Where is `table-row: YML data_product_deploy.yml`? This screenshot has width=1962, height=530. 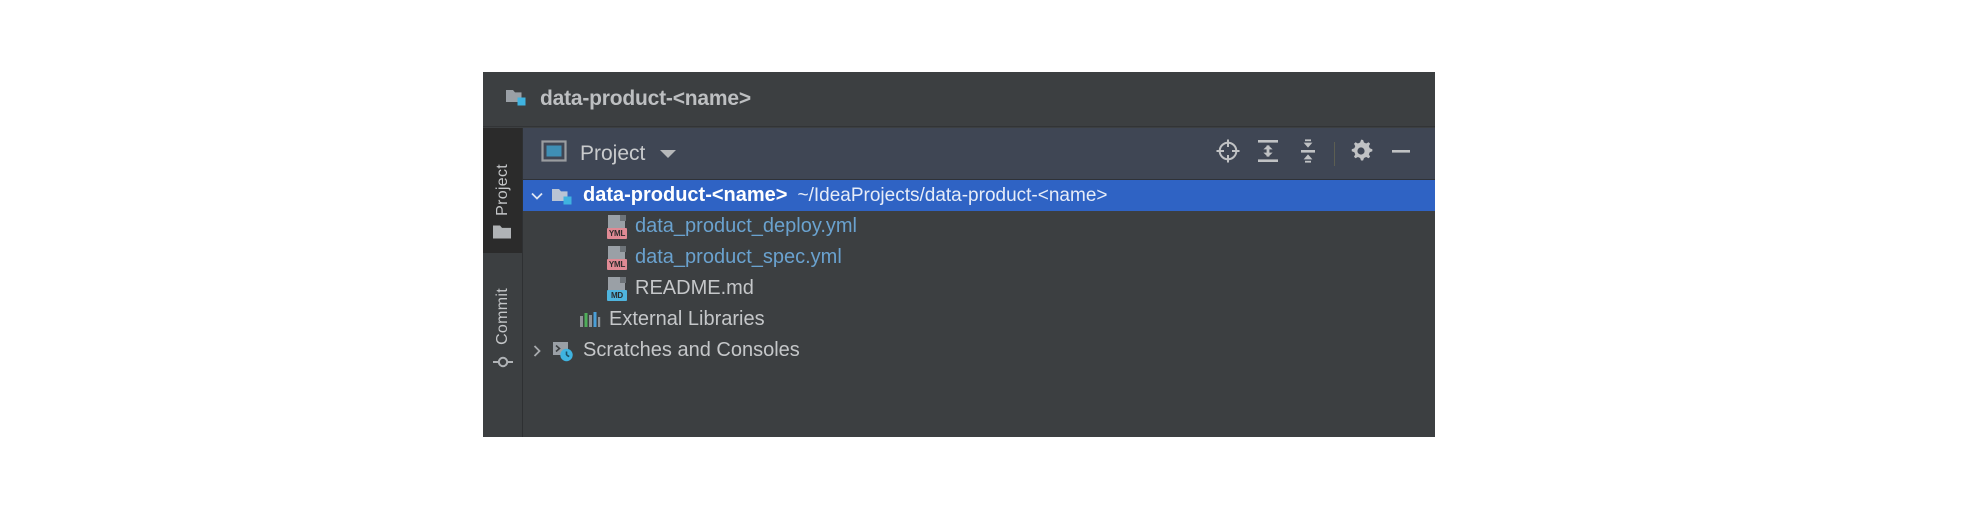
table-row: YML data_product_deploy.yml is located at coordinates (979, 226).